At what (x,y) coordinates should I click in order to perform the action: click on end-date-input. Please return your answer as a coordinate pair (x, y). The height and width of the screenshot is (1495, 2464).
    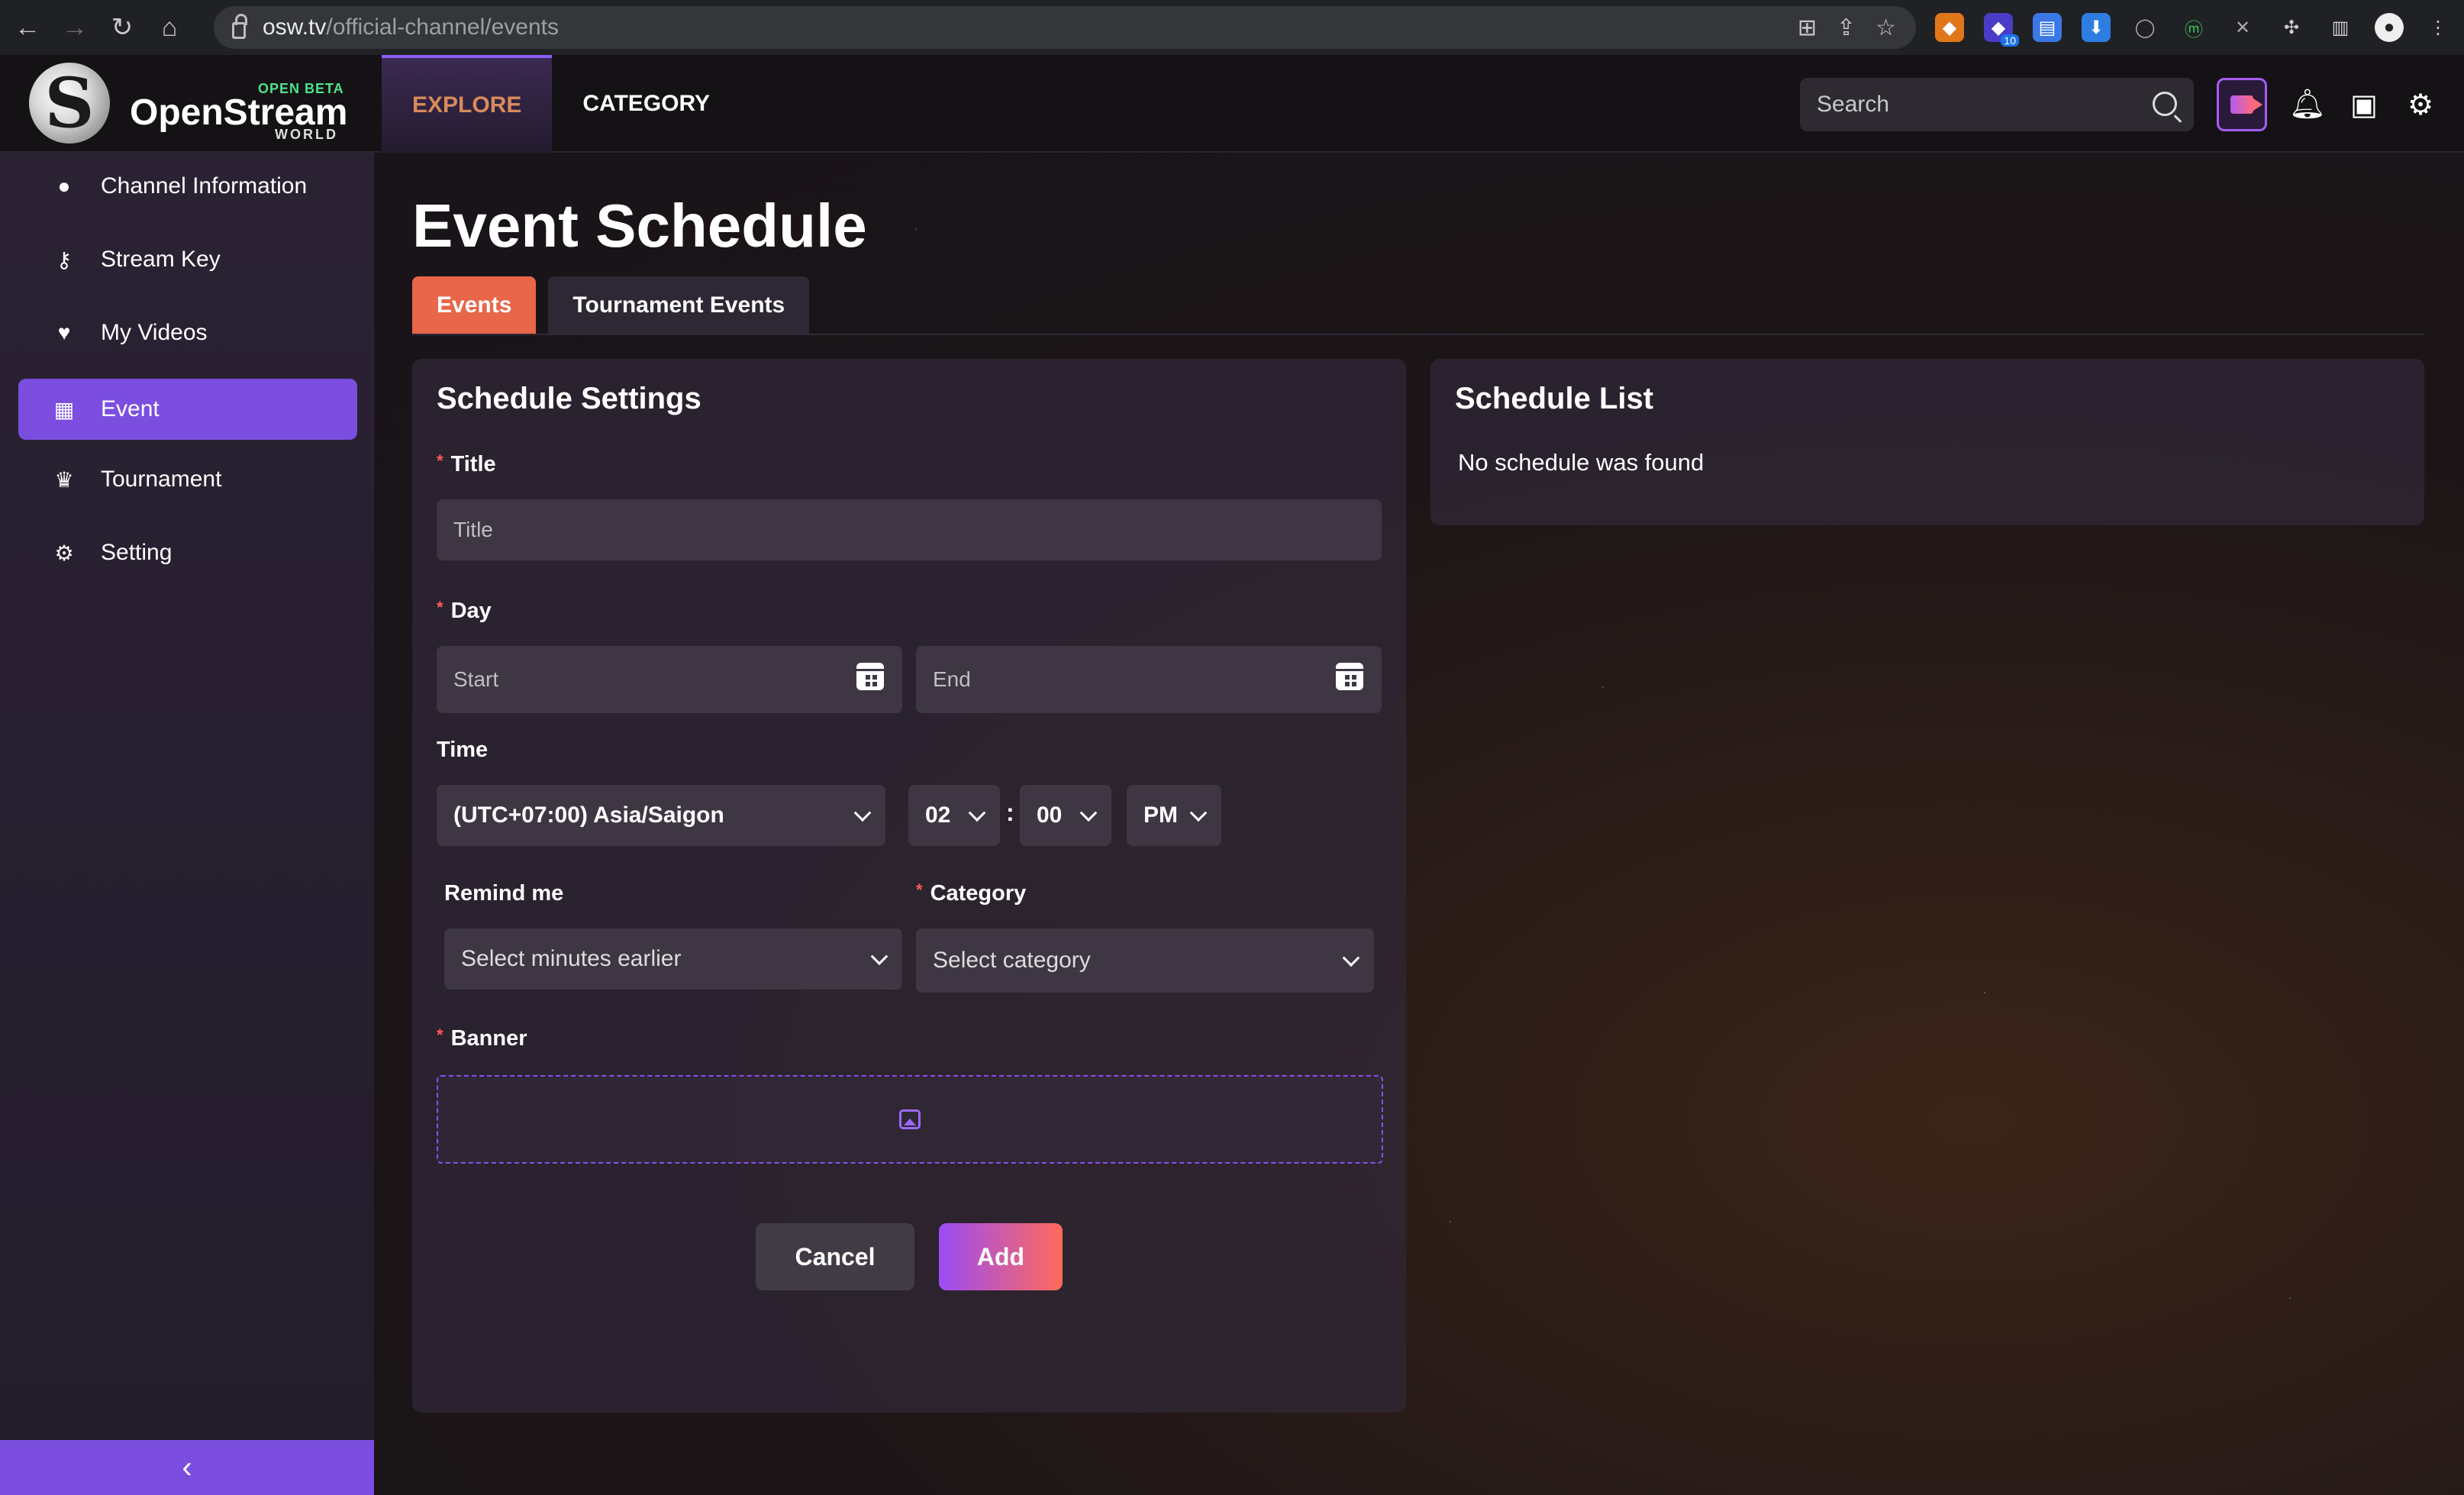
    Looking at the image, I should click on (1112, 679).